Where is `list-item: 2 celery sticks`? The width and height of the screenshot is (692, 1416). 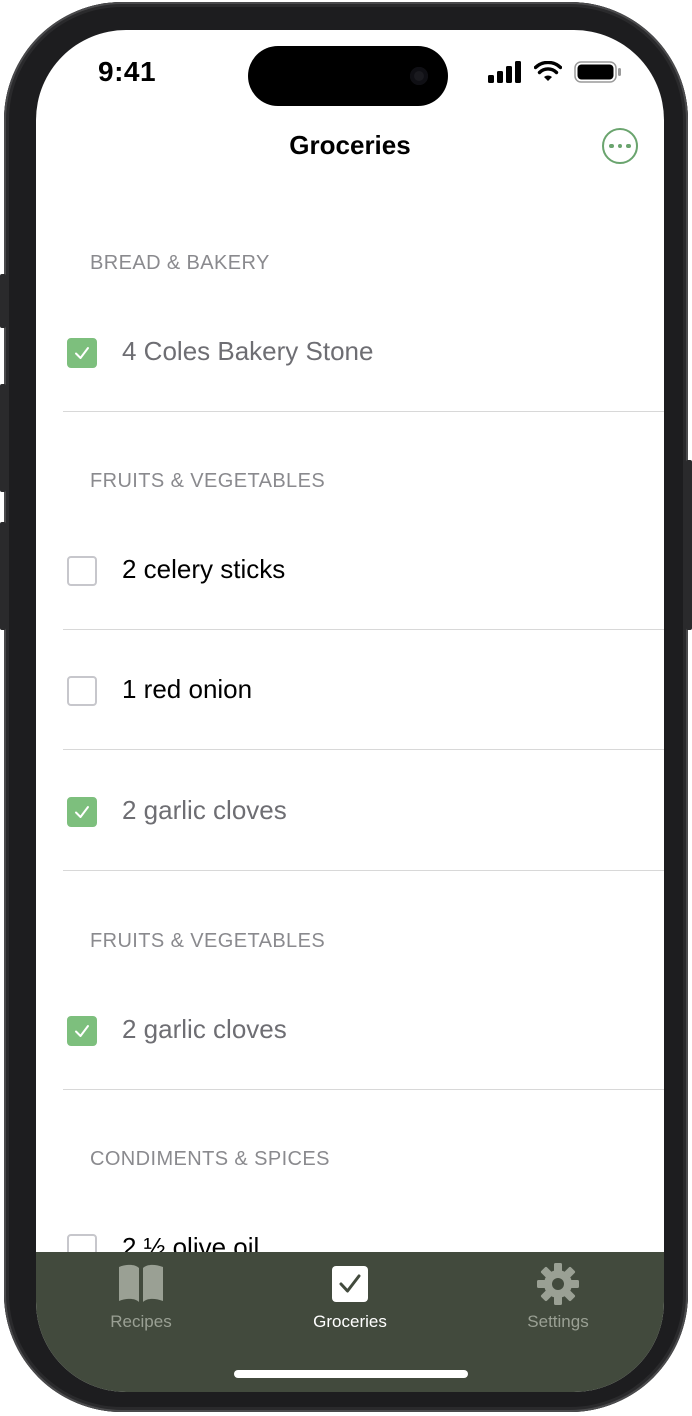
list-item: 2 celery sticks is located at coordinates (350, 570).